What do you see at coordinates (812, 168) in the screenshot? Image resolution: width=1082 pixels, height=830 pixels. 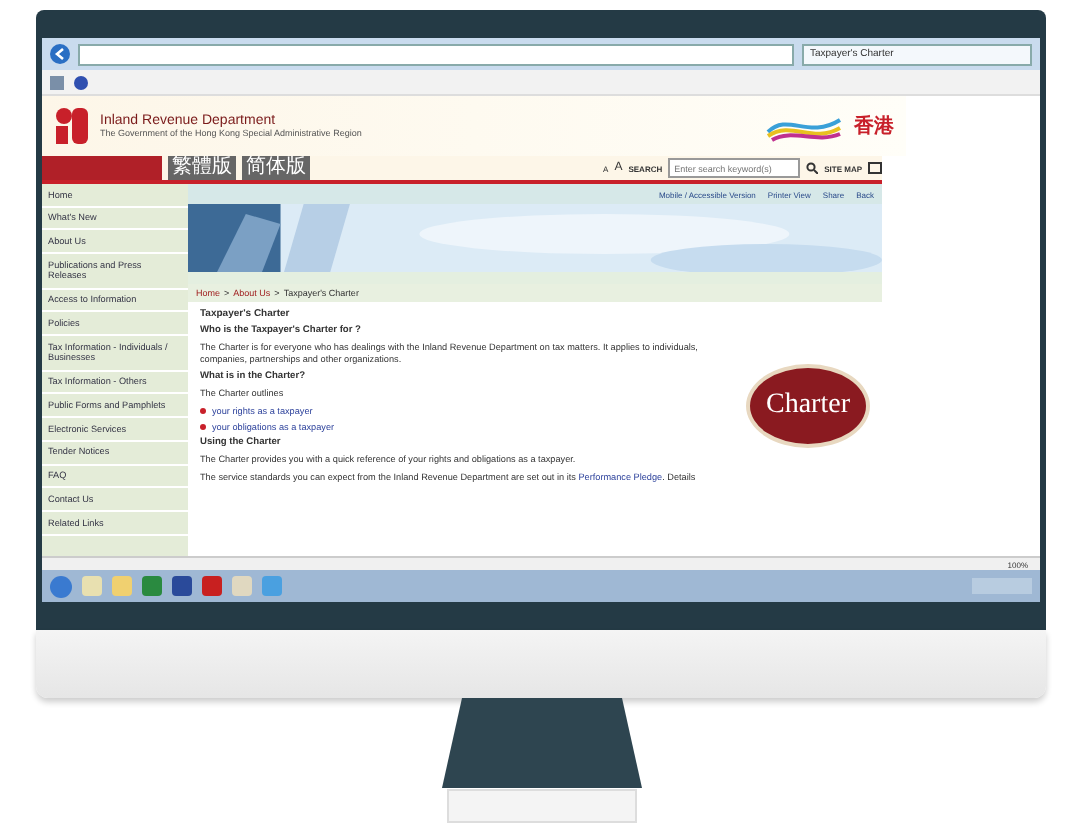 I see `search-icon` at bounding box center [812, 168].